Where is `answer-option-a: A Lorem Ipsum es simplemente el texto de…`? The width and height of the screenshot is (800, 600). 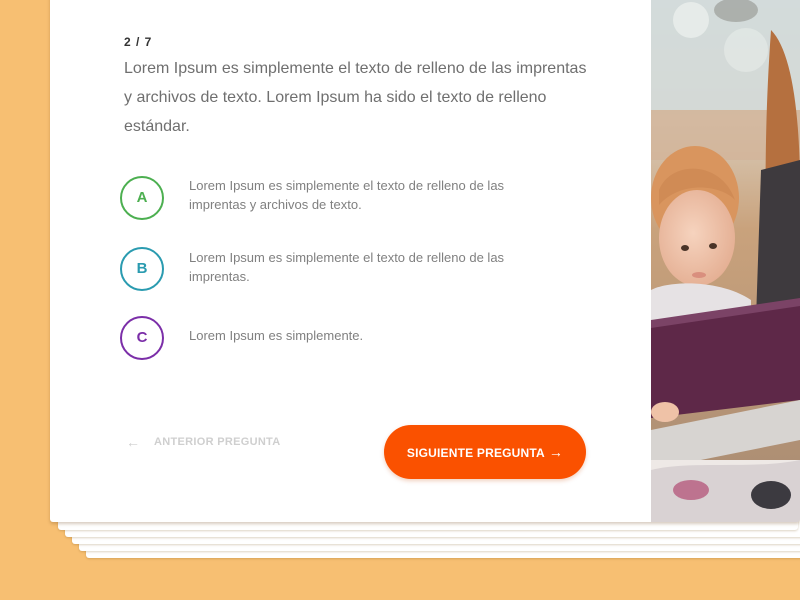
answer-option-a: A Lorem Ipsum es simplemente el texto de… is located at coordinates (360, 200).